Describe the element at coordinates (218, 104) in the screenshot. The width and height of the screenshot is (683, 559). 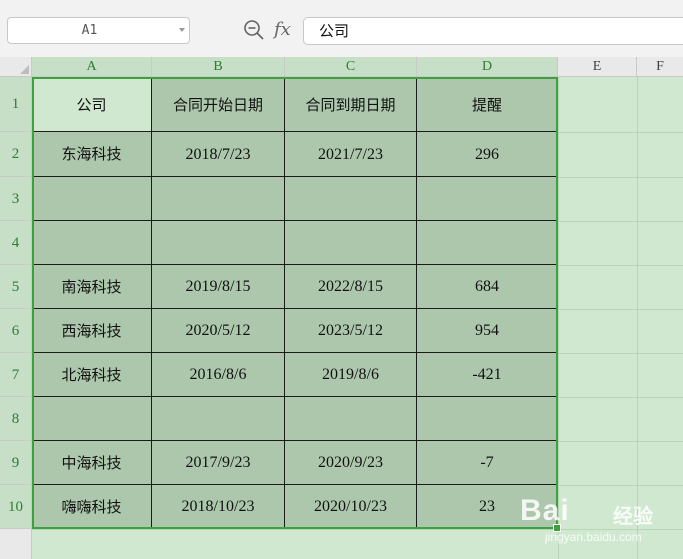
I see `header-cell-b: 合同开始日期` at that location.